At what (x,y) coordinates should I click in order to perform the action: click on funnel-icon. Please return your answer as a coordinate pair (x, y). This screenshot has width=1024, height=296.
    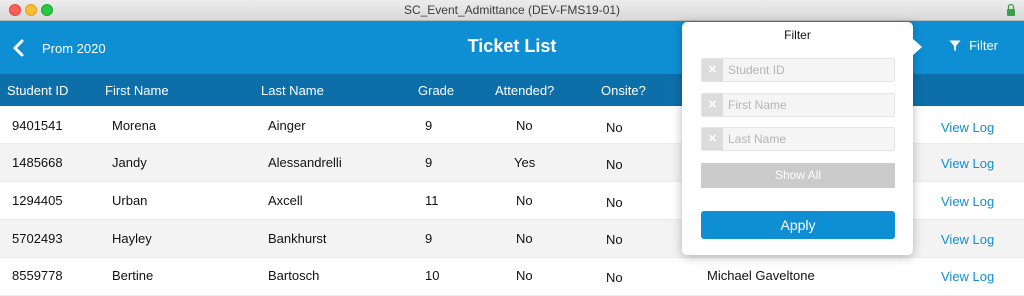
    Looking at the image, I should click on (955, 45).